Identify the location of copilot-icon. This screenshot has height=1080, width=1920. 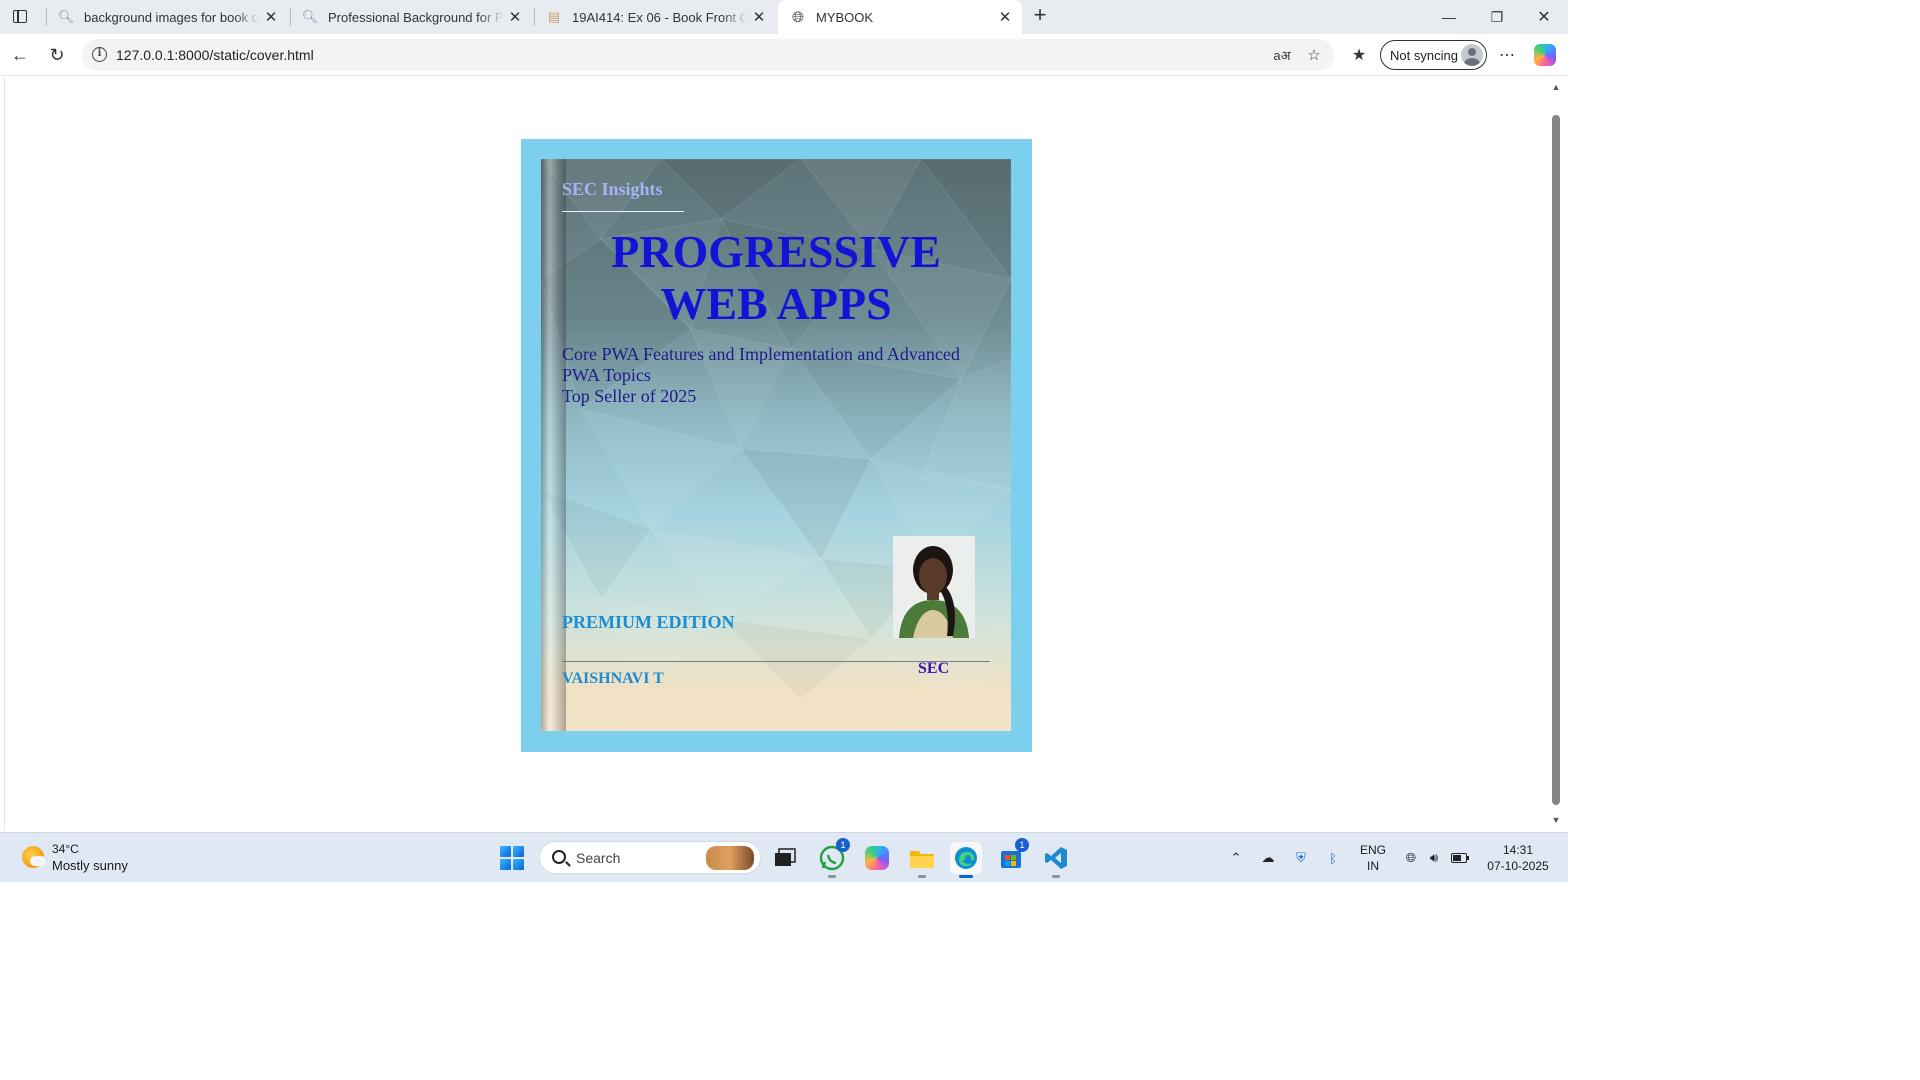
(1545, 55).